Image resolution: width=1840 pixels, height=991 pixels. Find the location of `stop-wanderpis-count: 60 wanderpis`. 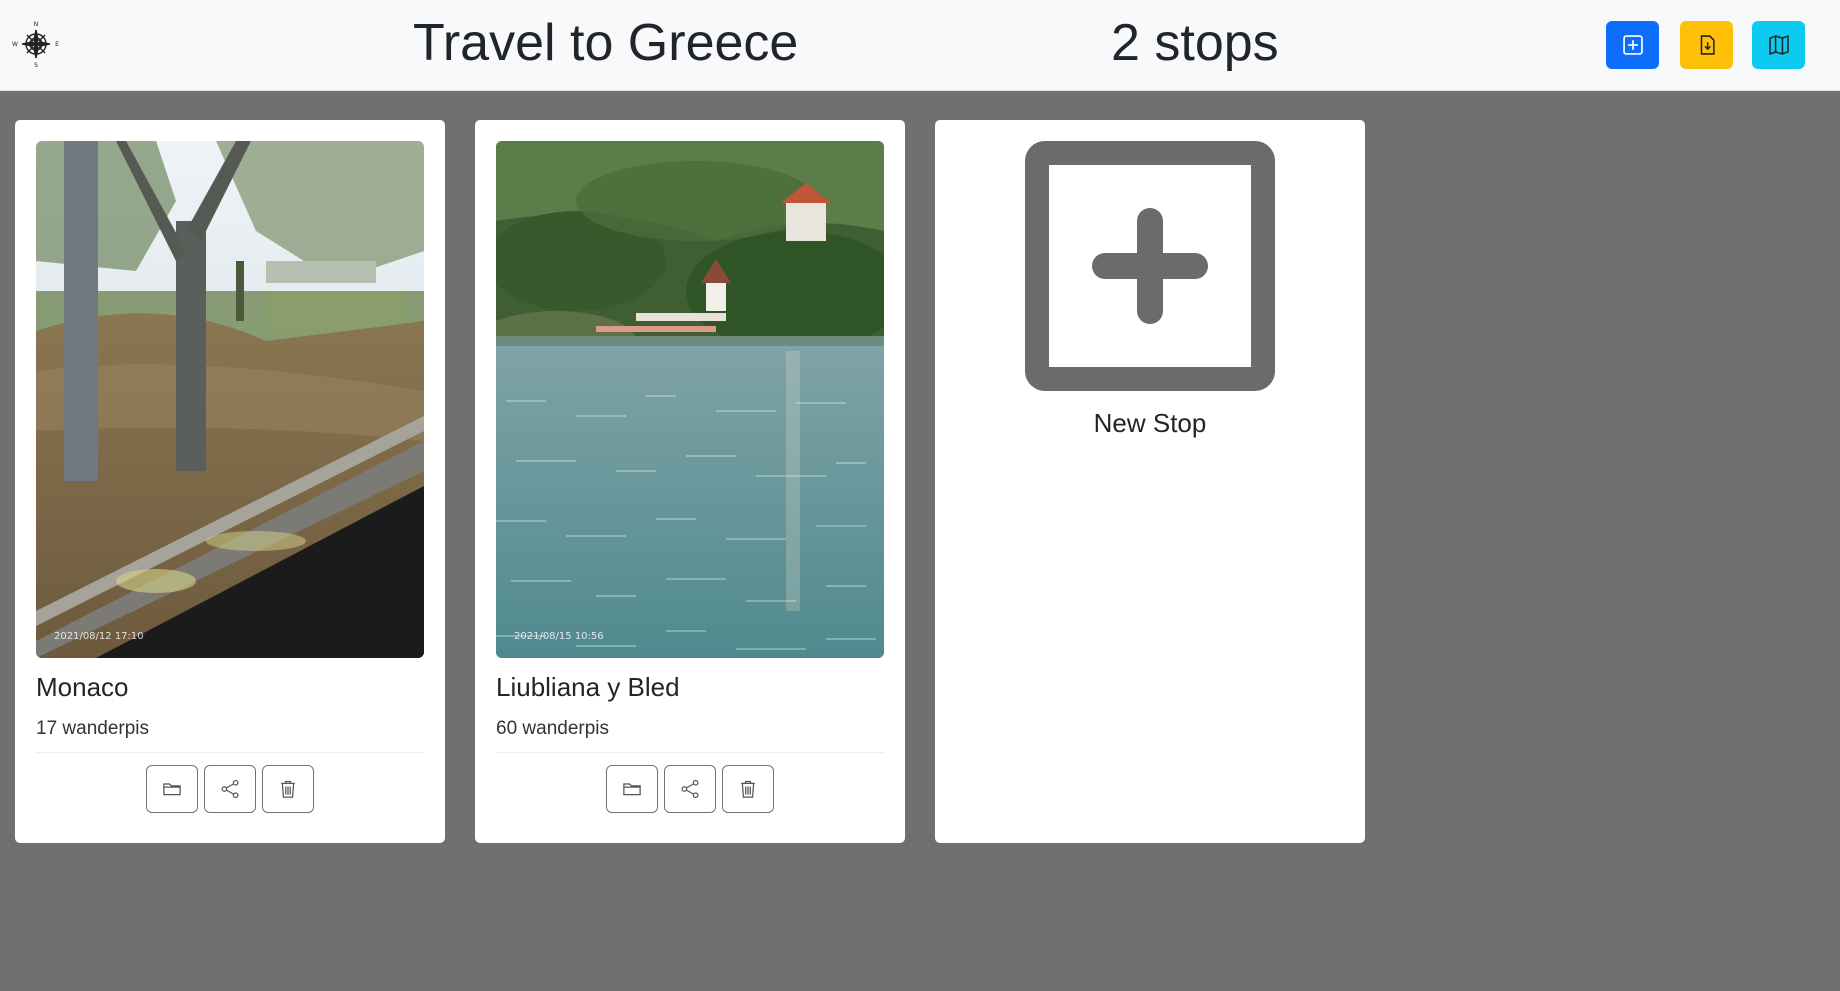

stop-wanderpis-count: 60 wanderpis is located at coordinates (553, 728).